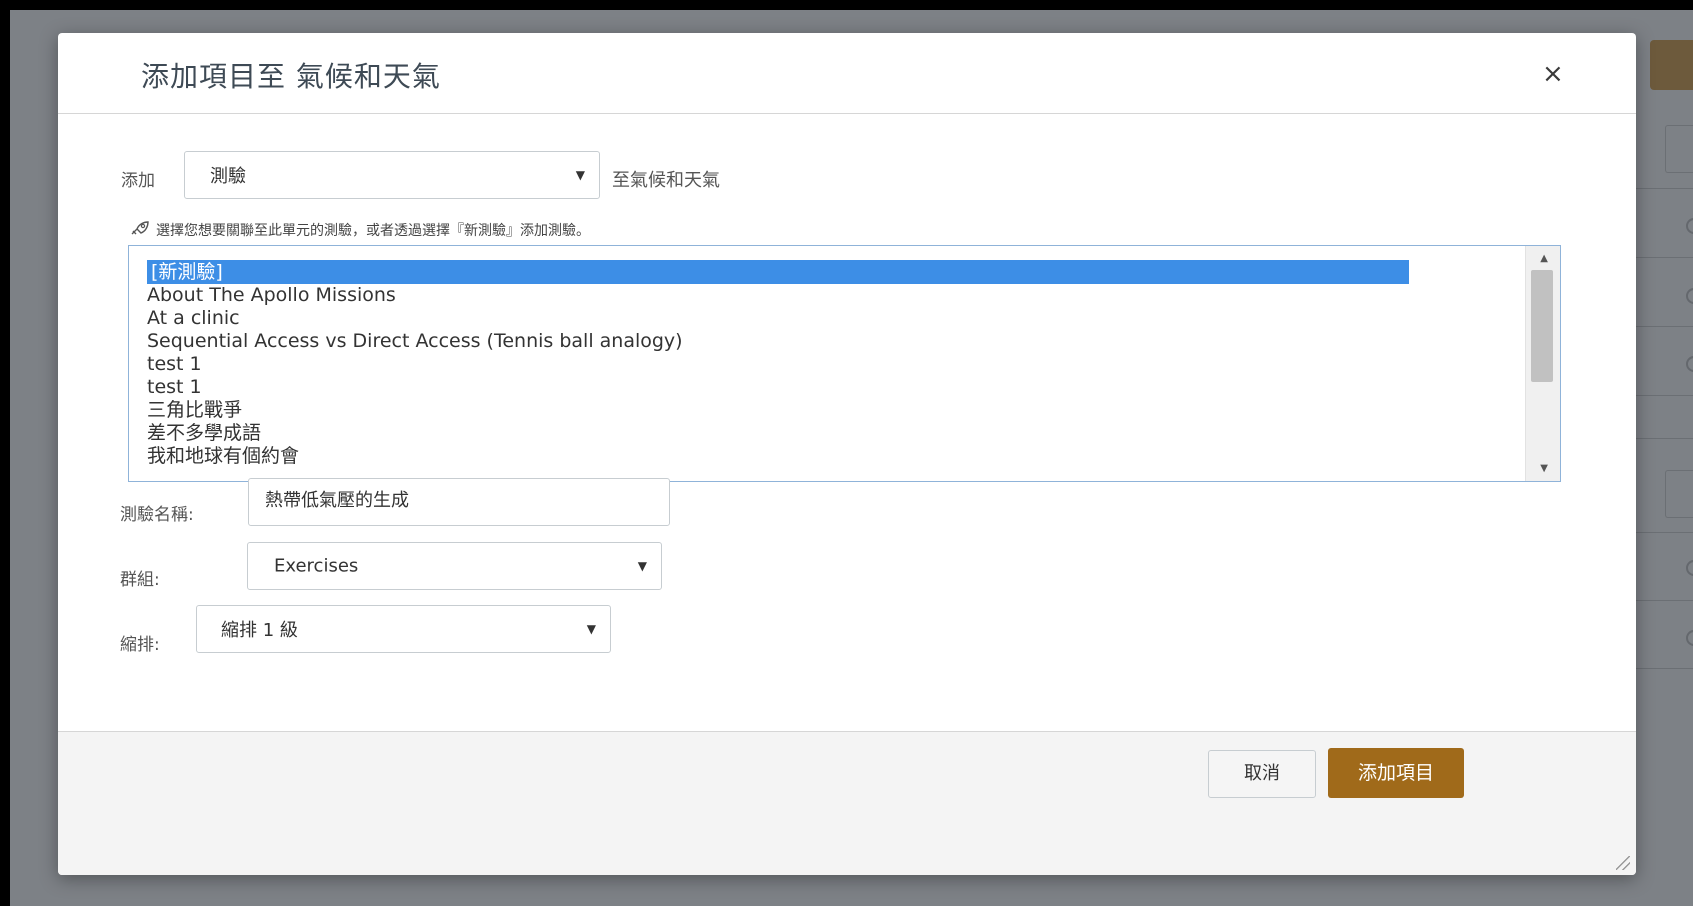 Image resolution: width=1693 pixels, height=906 pixels. What do you see at coordinates (140, 580) in the screenshot?
I see `group-label: 群組:` at bounding box center [140, 580].